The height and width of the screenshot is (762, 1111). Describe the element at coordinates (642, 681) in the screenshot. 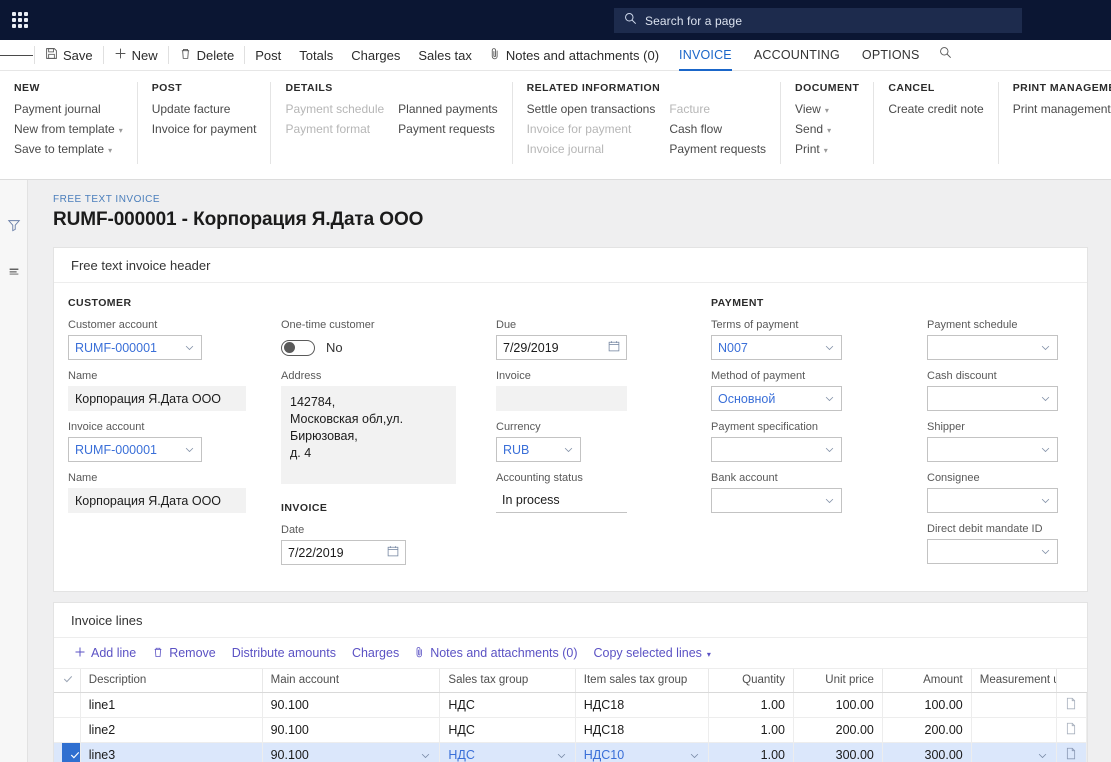

I see `column-header-item-sales-tax-group: Item sales tax group` at that location.